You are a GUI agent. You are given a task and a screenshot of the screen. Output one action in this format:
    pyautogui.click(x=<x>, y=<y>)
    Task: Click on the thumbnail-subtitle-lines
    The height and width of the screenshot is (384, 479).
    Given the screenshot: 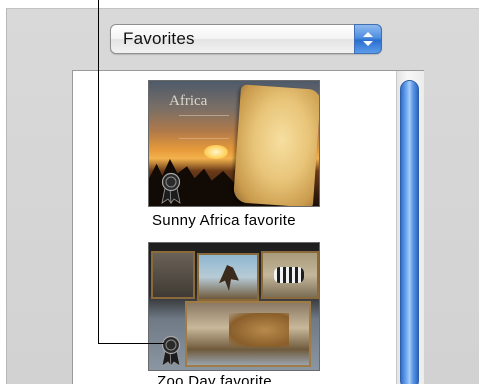 What is the action you would take?
    pyautogui.click(x=204, y=127)
    